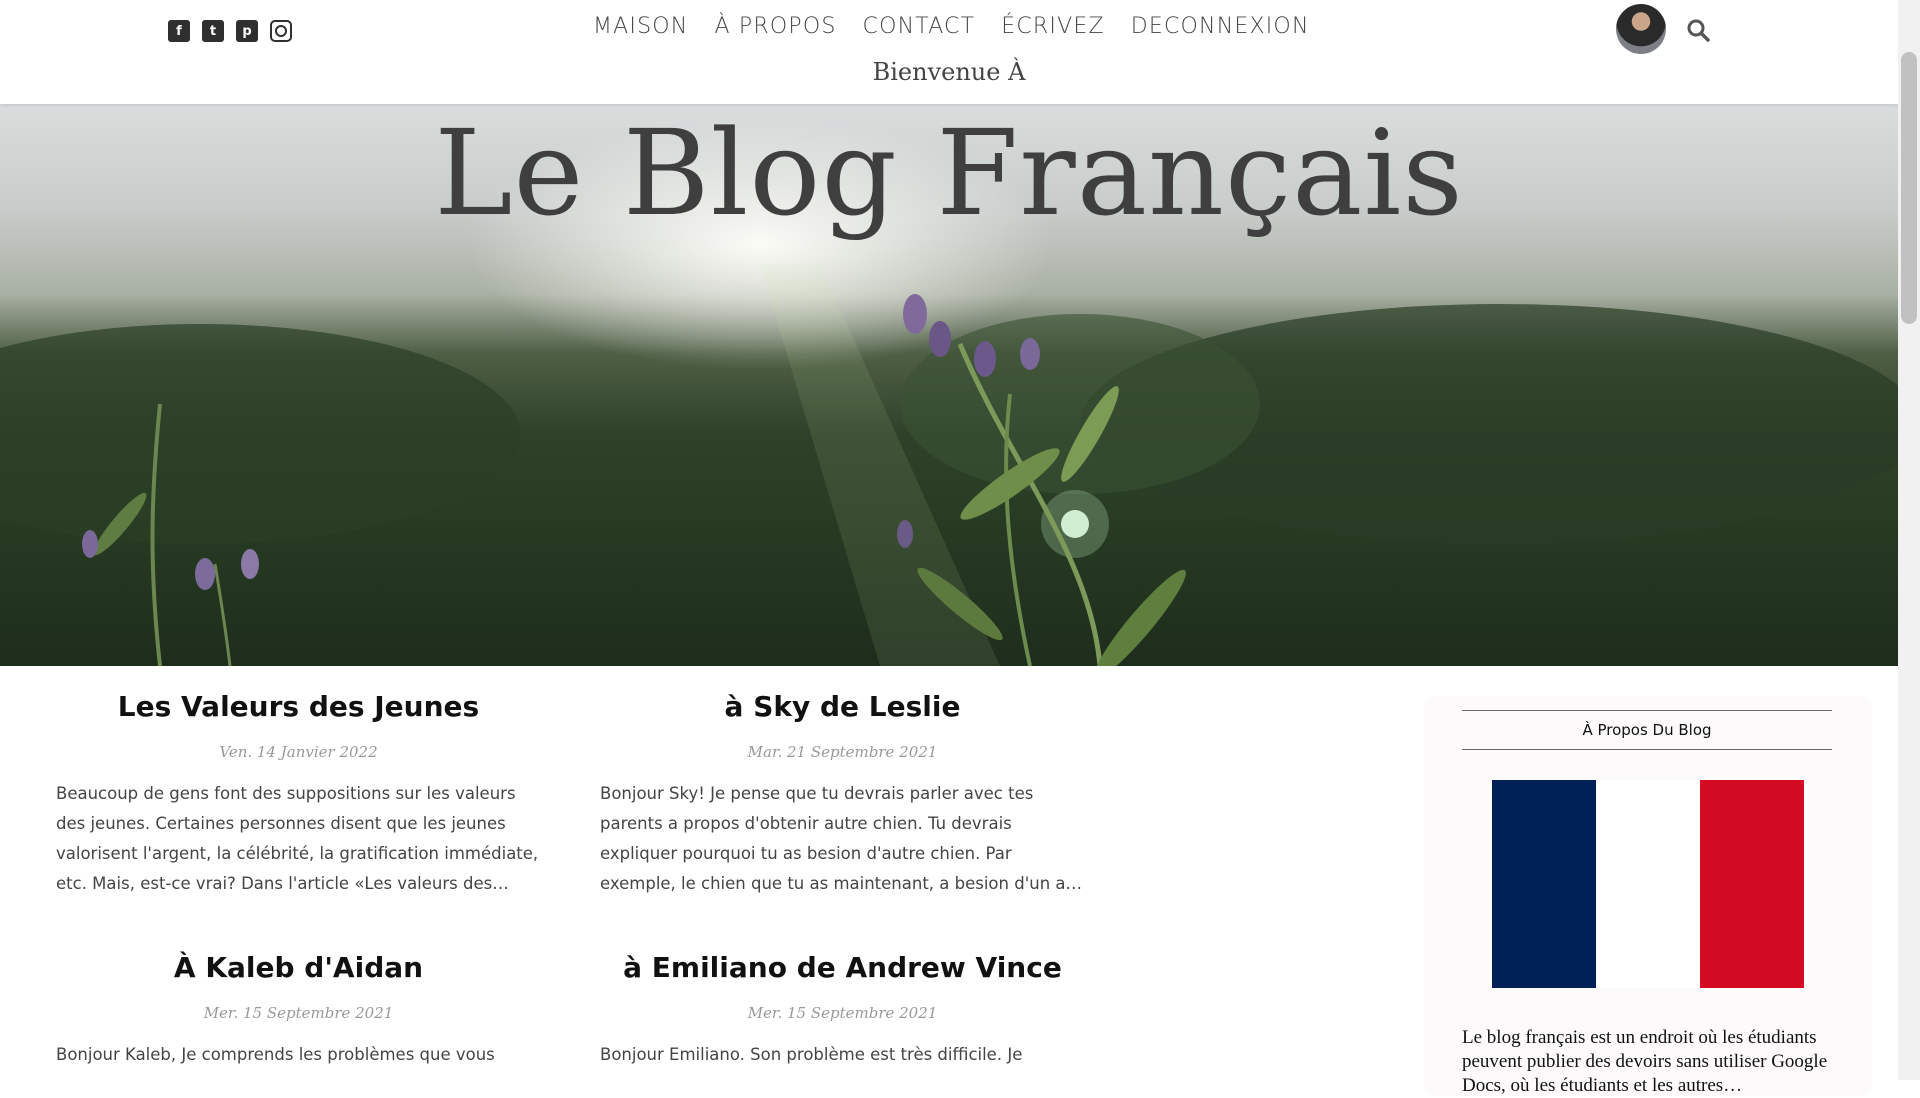 Image resolution: width=1920 pixels, height=1098 pixels. Describe the element at coordinates (1544, 884) in the screenshot. I see `flag-stripe-blue` at that location.